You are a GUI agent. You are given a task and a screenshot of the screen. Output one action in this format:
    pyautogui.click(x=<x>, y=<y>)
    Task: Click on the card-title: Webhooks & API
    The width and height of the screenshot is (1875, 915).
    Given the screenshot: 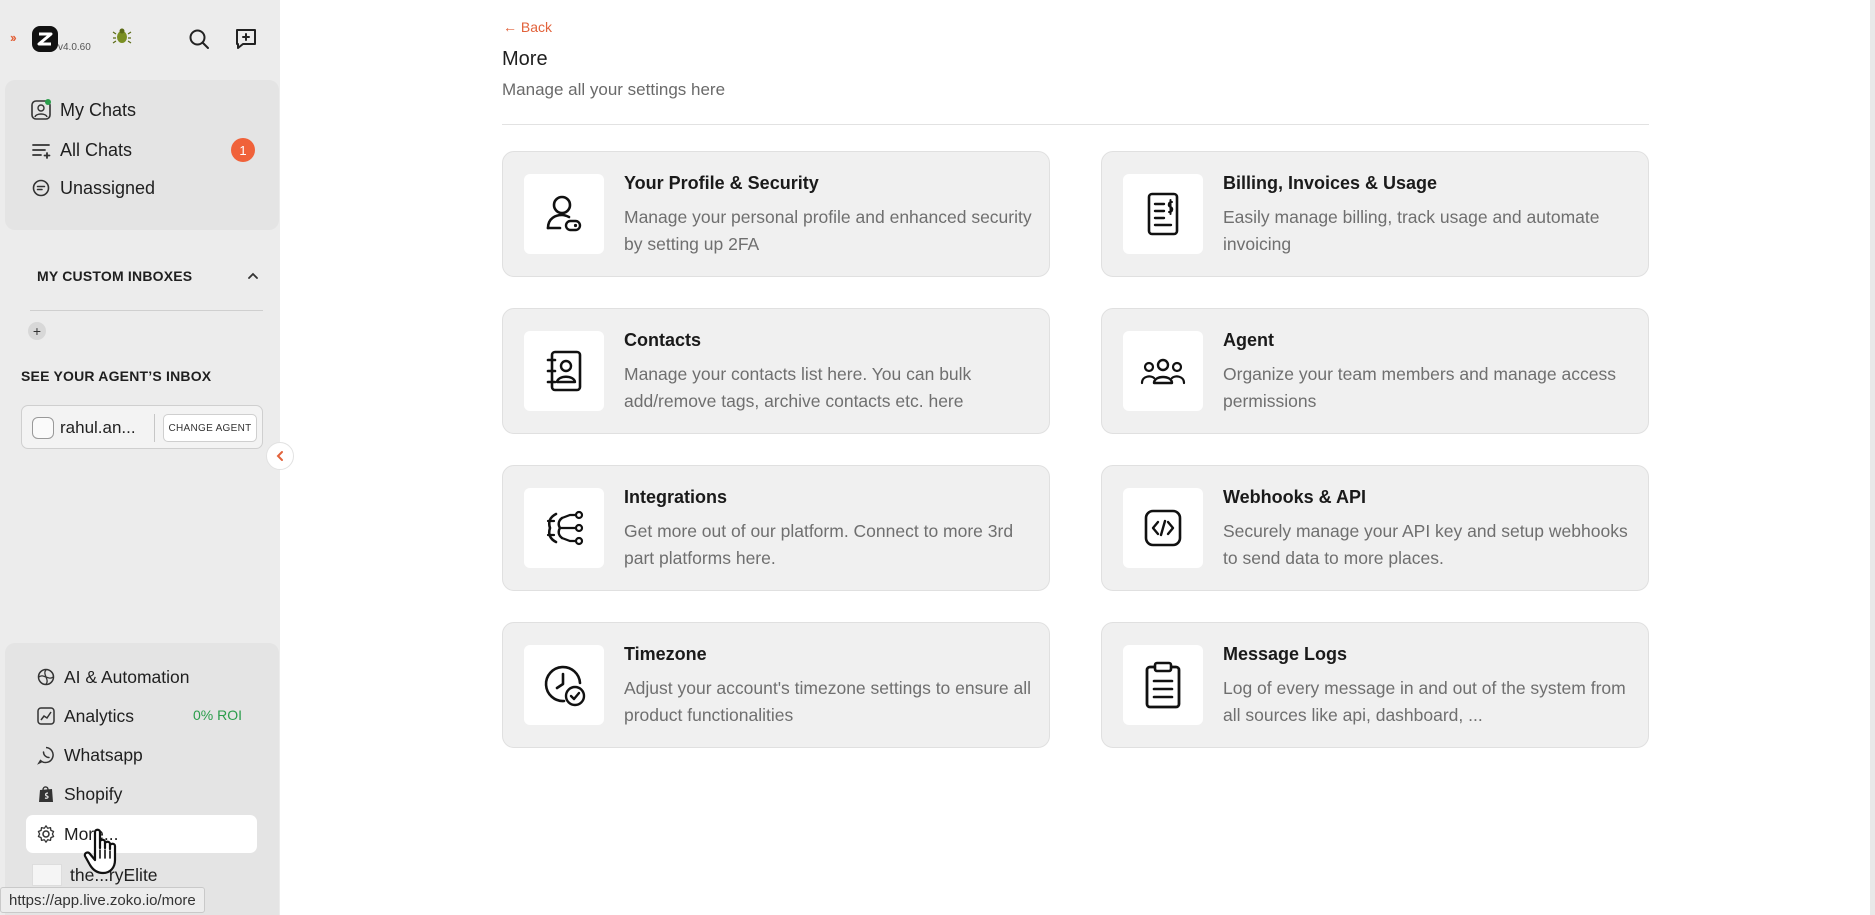 What is the action you would take?
    pyautogui.click(x=1295, y=497)
    